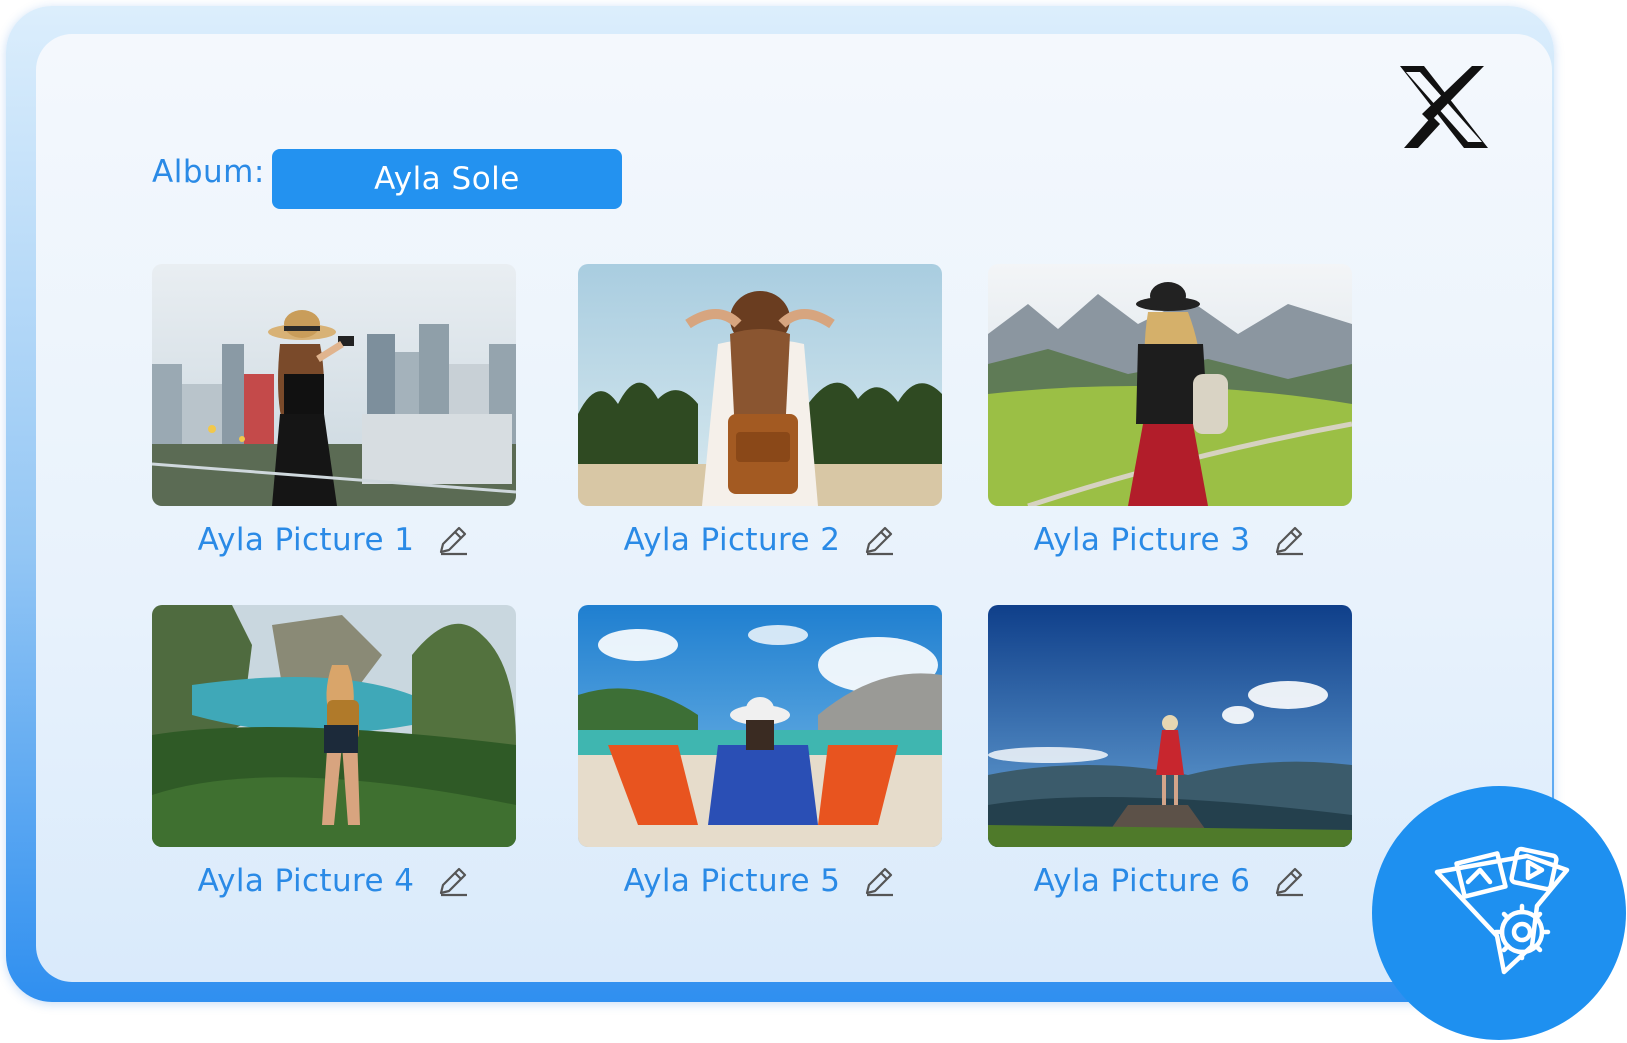  Describe the element at coordinates (447, 179) in the screenshot. I see `album-name-field: Ayla Sole` at that location.